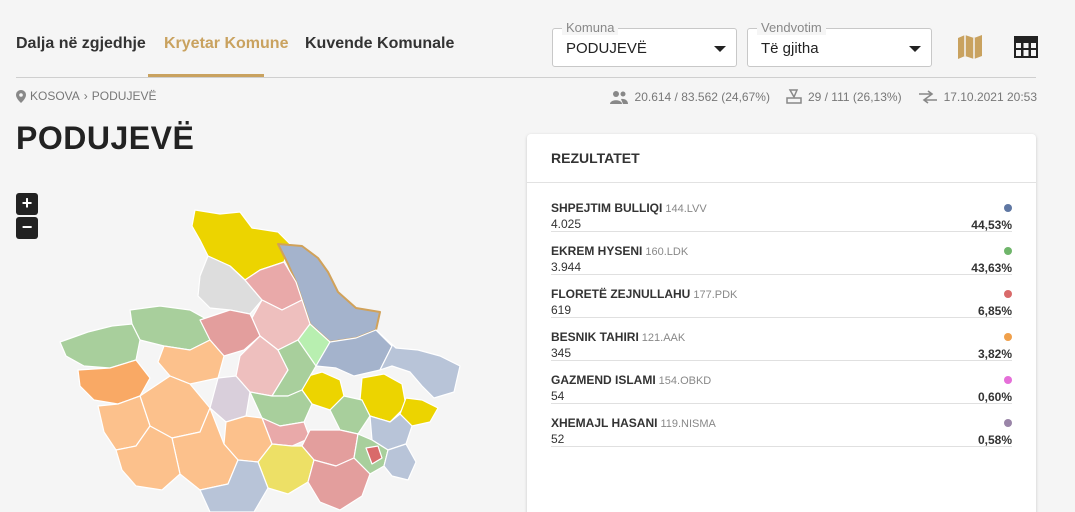 This screenshot has height=512, width=1075. I want to click on candidate-votes: 345, so click(561, 353).